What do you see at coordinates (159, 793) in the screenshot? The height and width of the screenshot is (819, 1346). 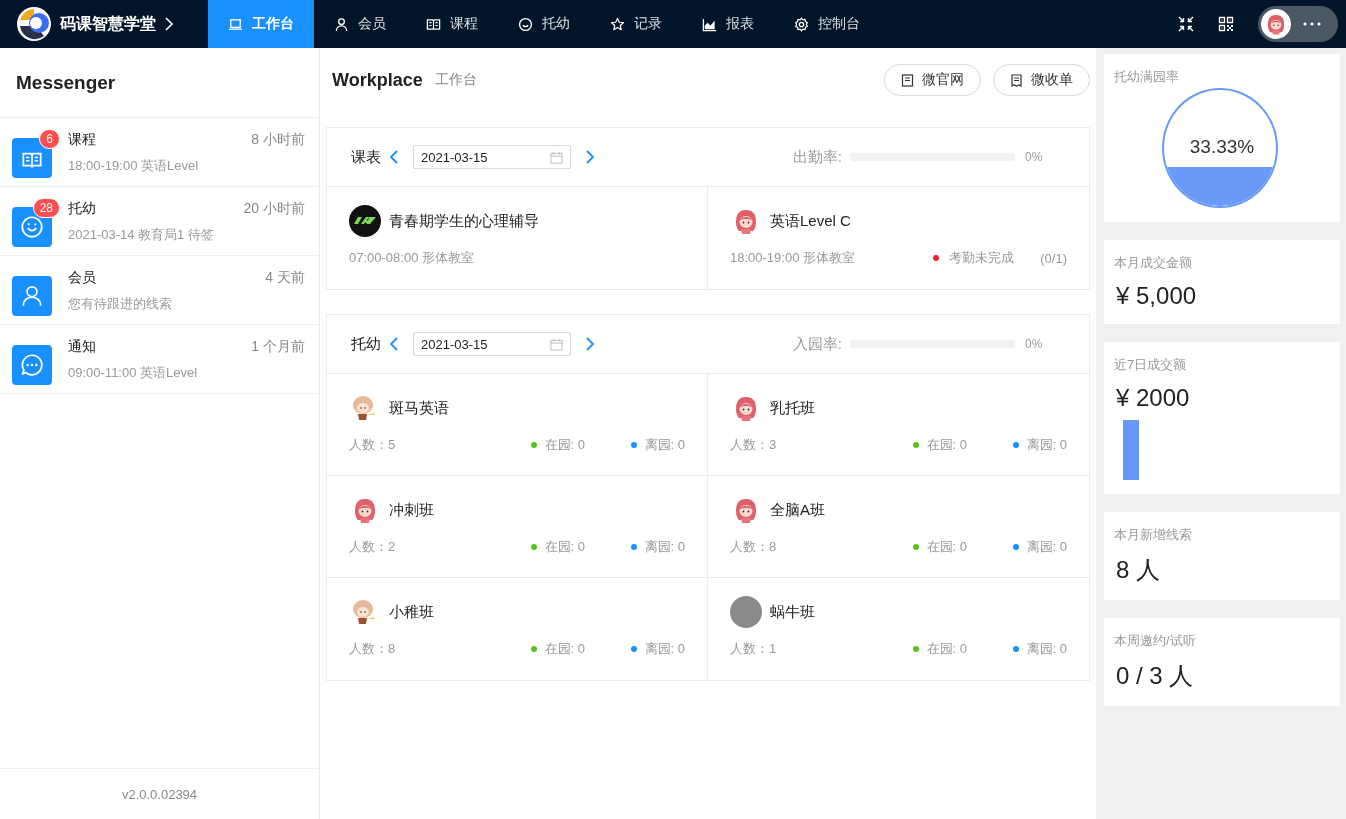 I see `version-label: v2.0.0.02394` at bounding box center [159, 793].